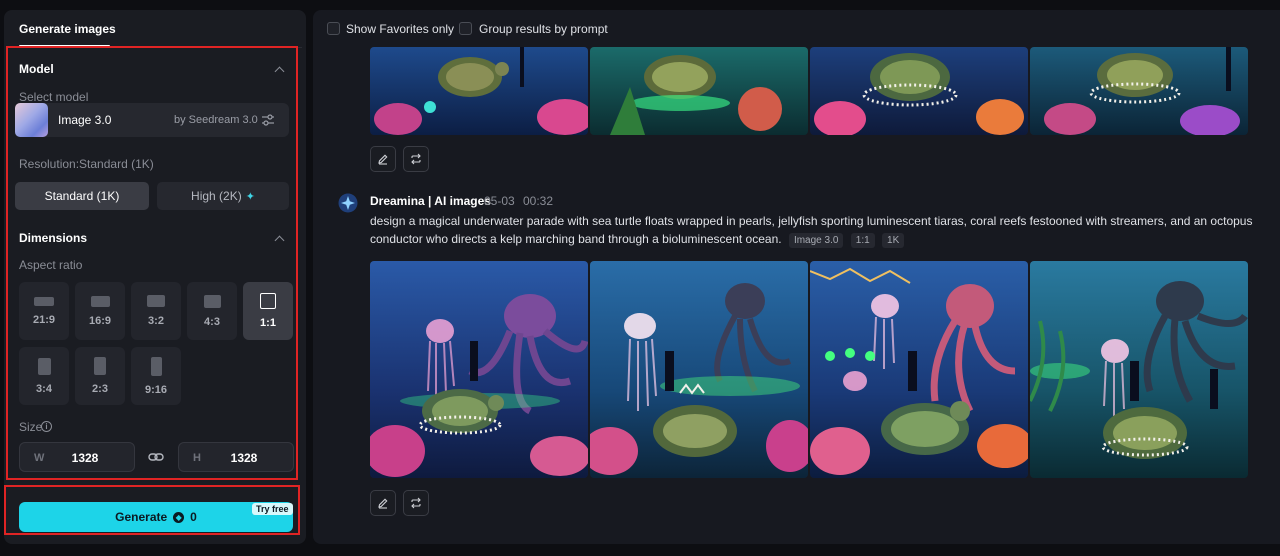 This screenshot has height=556, width=1280. What do you see at coordinates (212, 311) in the screenshot?
I see `ratio-4-3-button: 4:3` at bounding box center [212, 311].